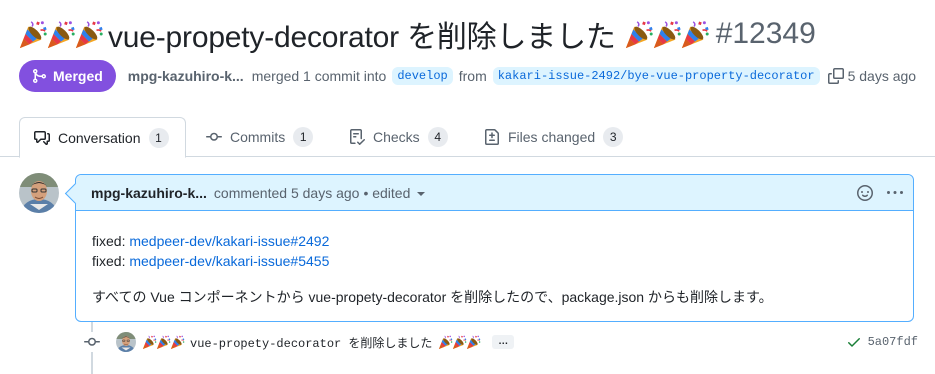 Image resolution: width=935 pixels, height=374 pixels. I want to click on merged-status-badge: Merged, so click(67, 76).